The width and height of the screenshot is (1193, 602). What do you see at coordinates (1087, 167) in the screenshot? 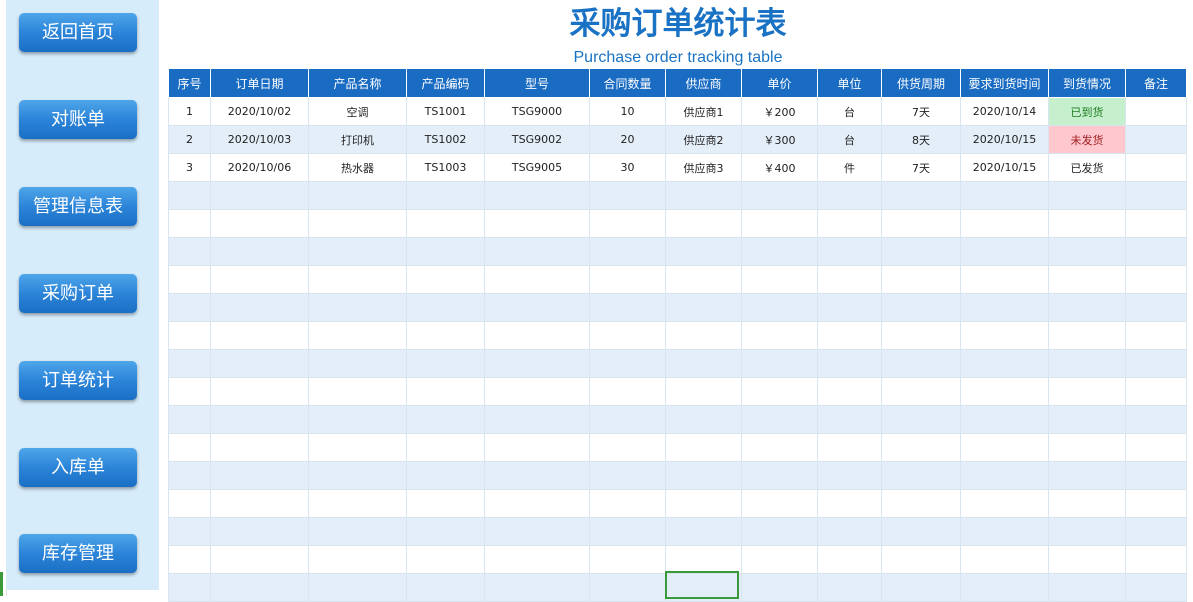
I see `table-cell: 已发货` at bounding box center [1087, 167].